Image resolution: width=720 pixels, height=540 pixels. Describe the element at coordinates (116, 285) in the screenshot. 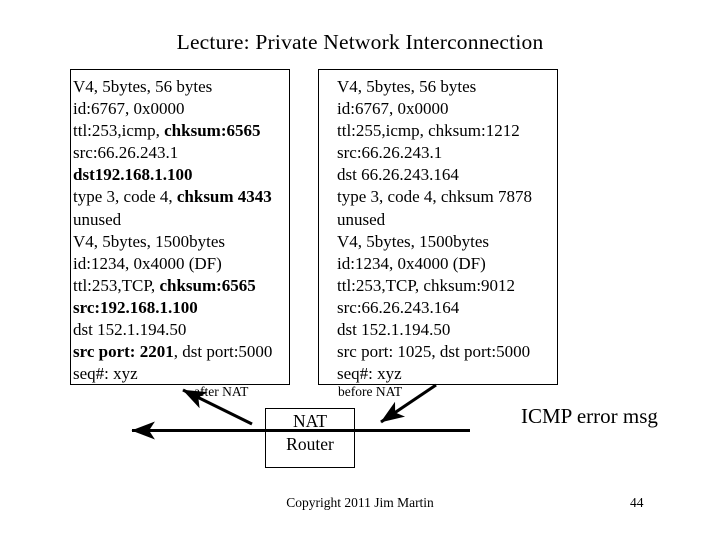

I see `packet-field: ttl:253,TCP,` at that location.